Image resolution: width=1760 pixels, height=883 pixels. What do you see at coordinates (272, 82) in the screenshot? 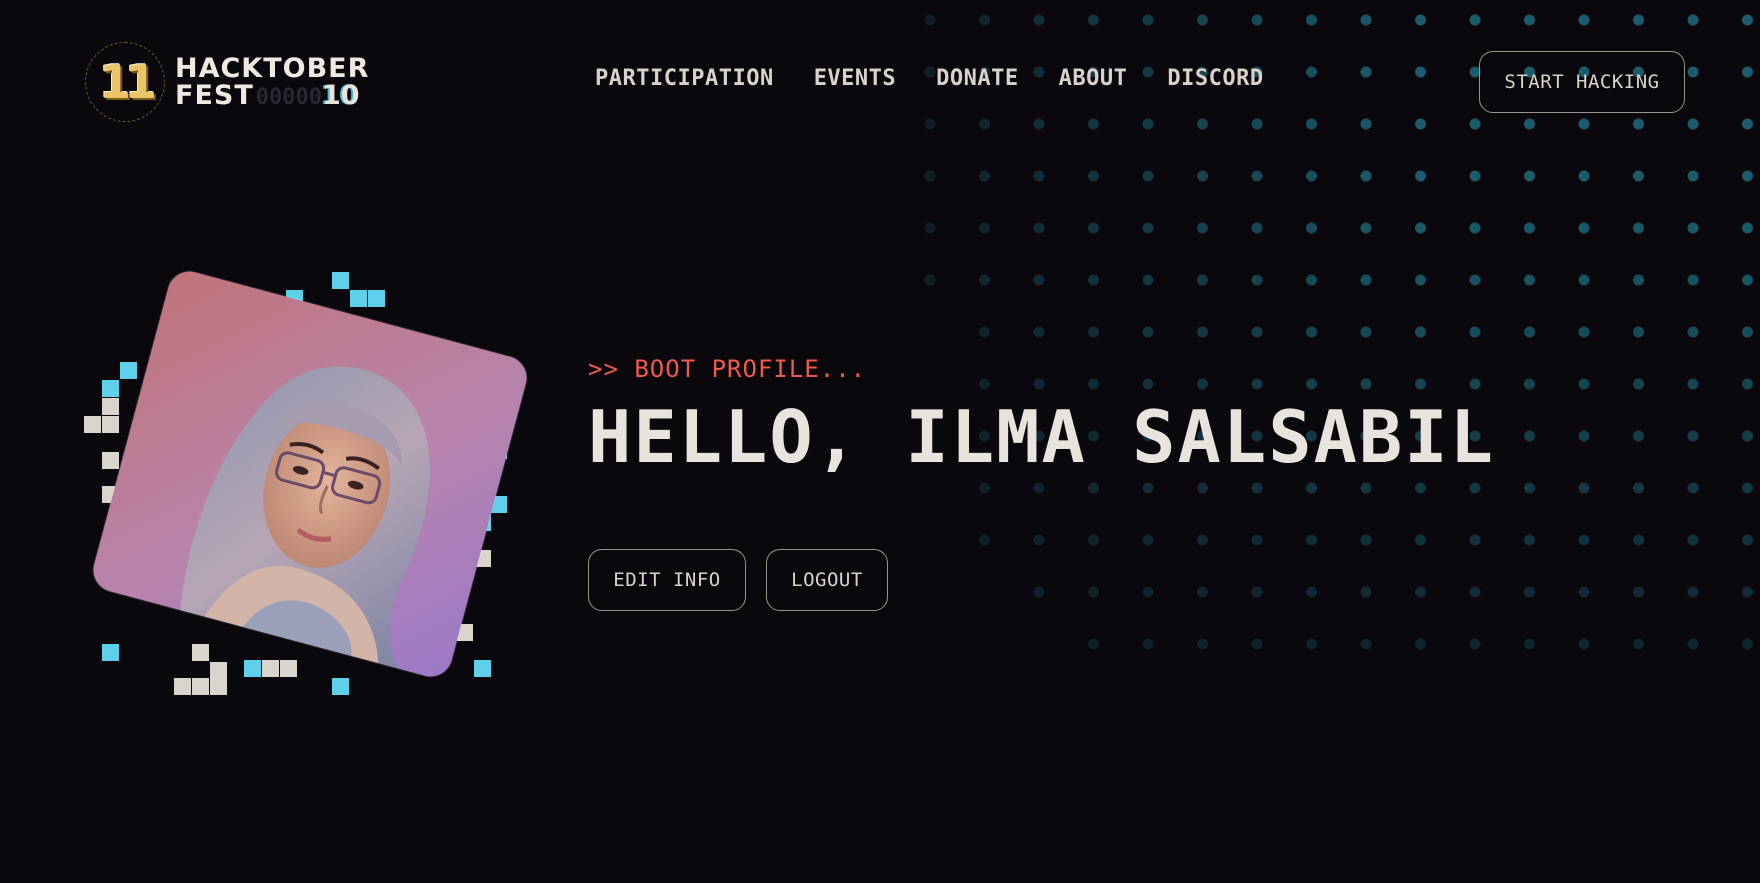
I see `logo-wordmark: HACKTOBER FEST 00000 10` at bounding box center [272, 82].